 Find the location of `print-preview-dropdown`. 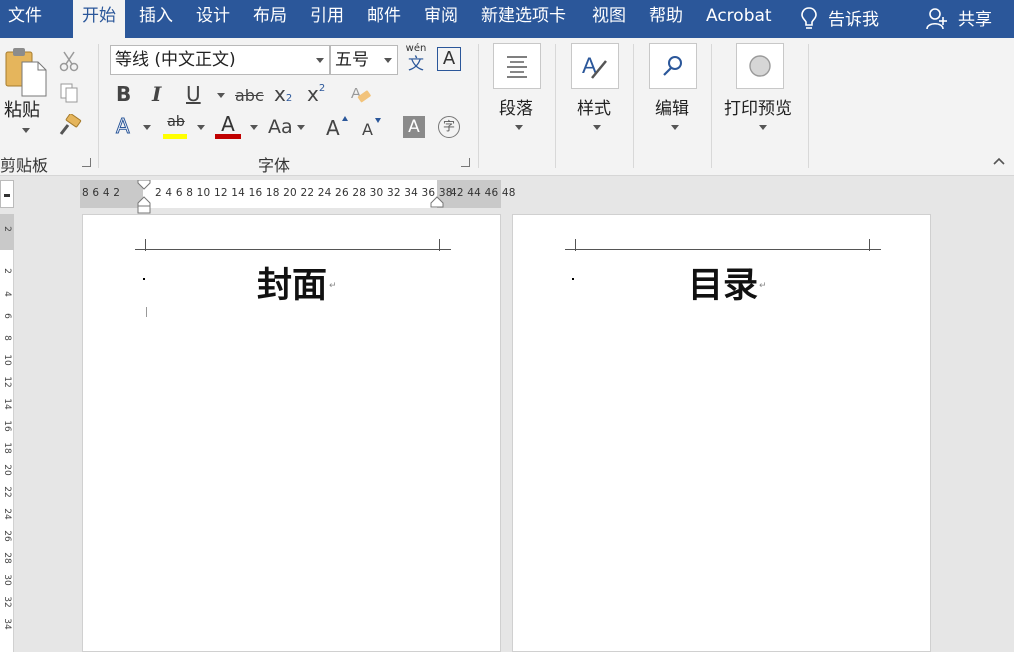

print-preview-dropdown is located at coordinates (763, 127).